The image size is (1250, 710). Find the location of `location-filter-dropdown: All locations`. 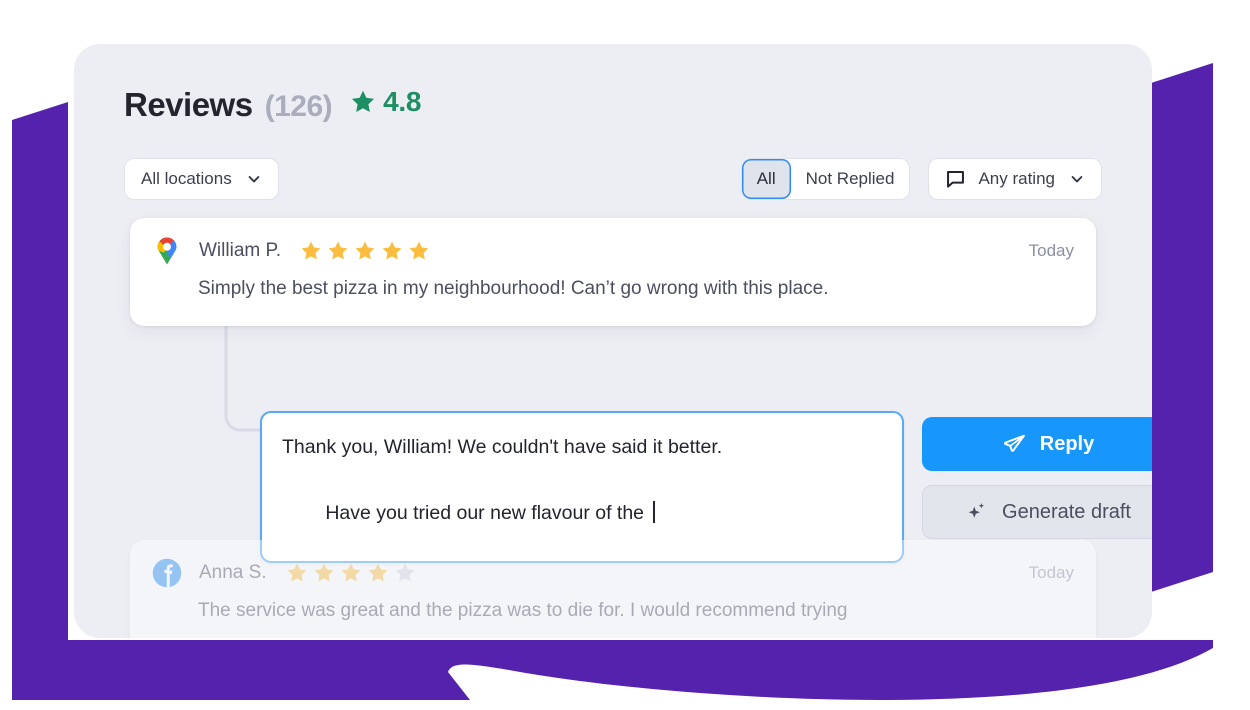

location-filter-dropdown: All locations is located at coordinates (201, 179).